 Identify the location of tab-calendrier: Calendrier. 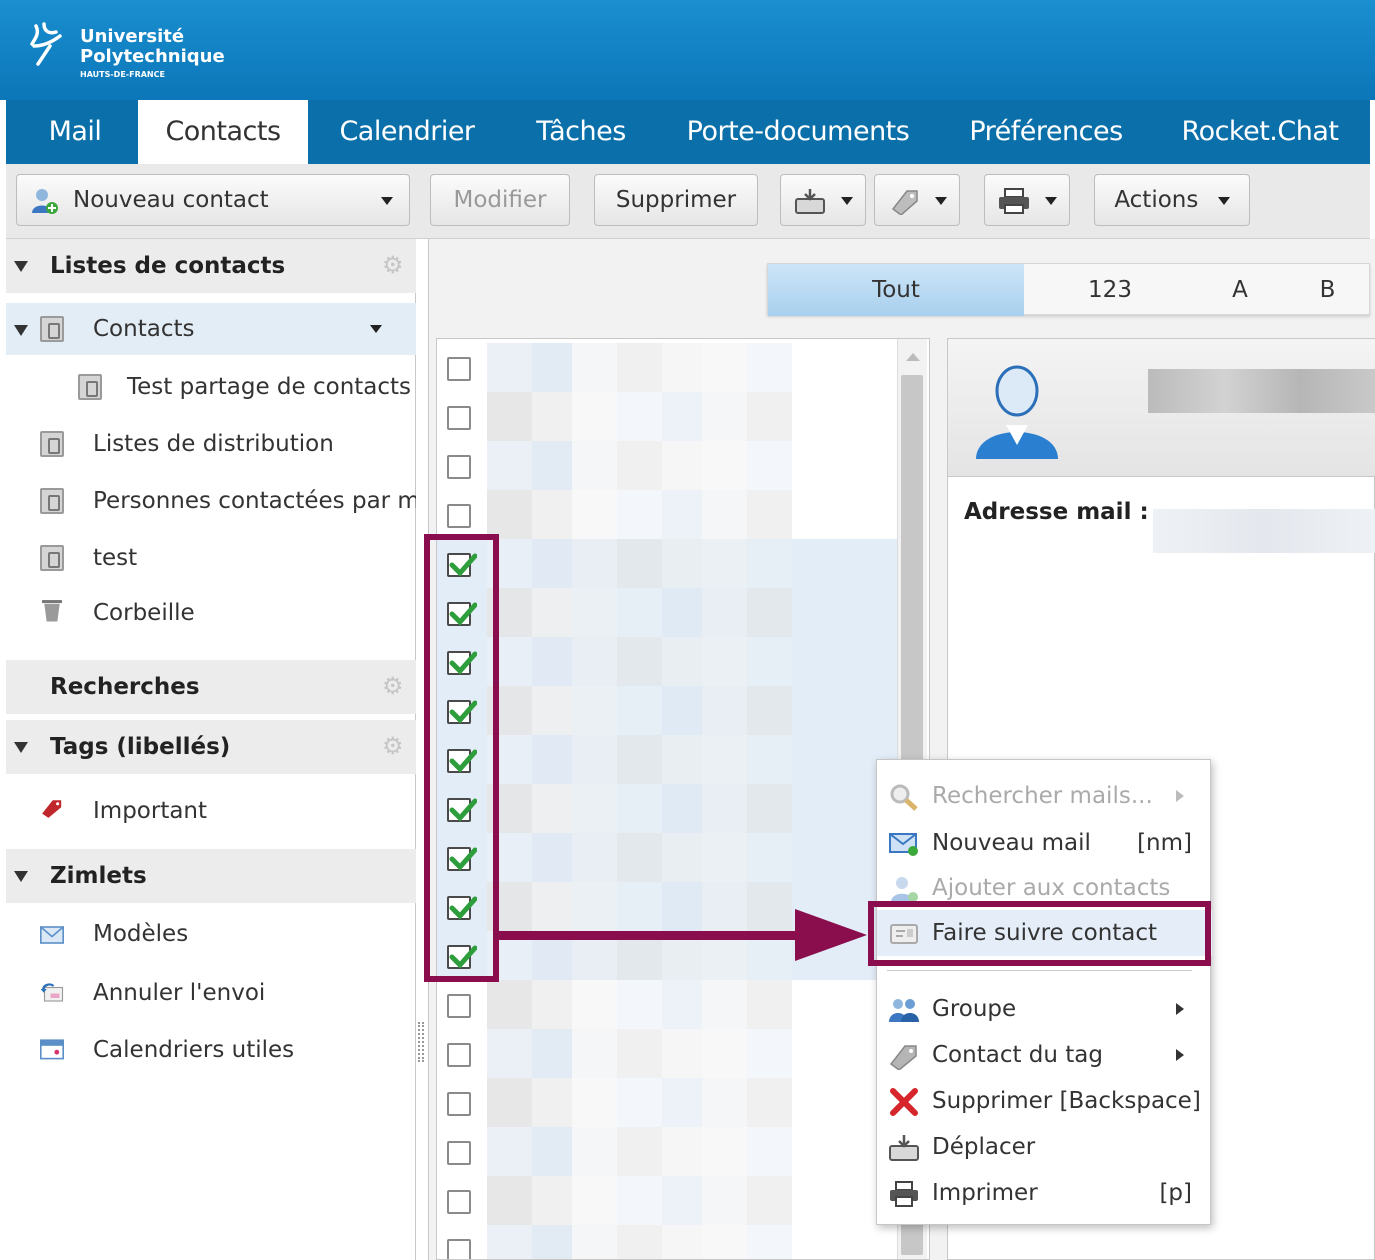
(407, 132).